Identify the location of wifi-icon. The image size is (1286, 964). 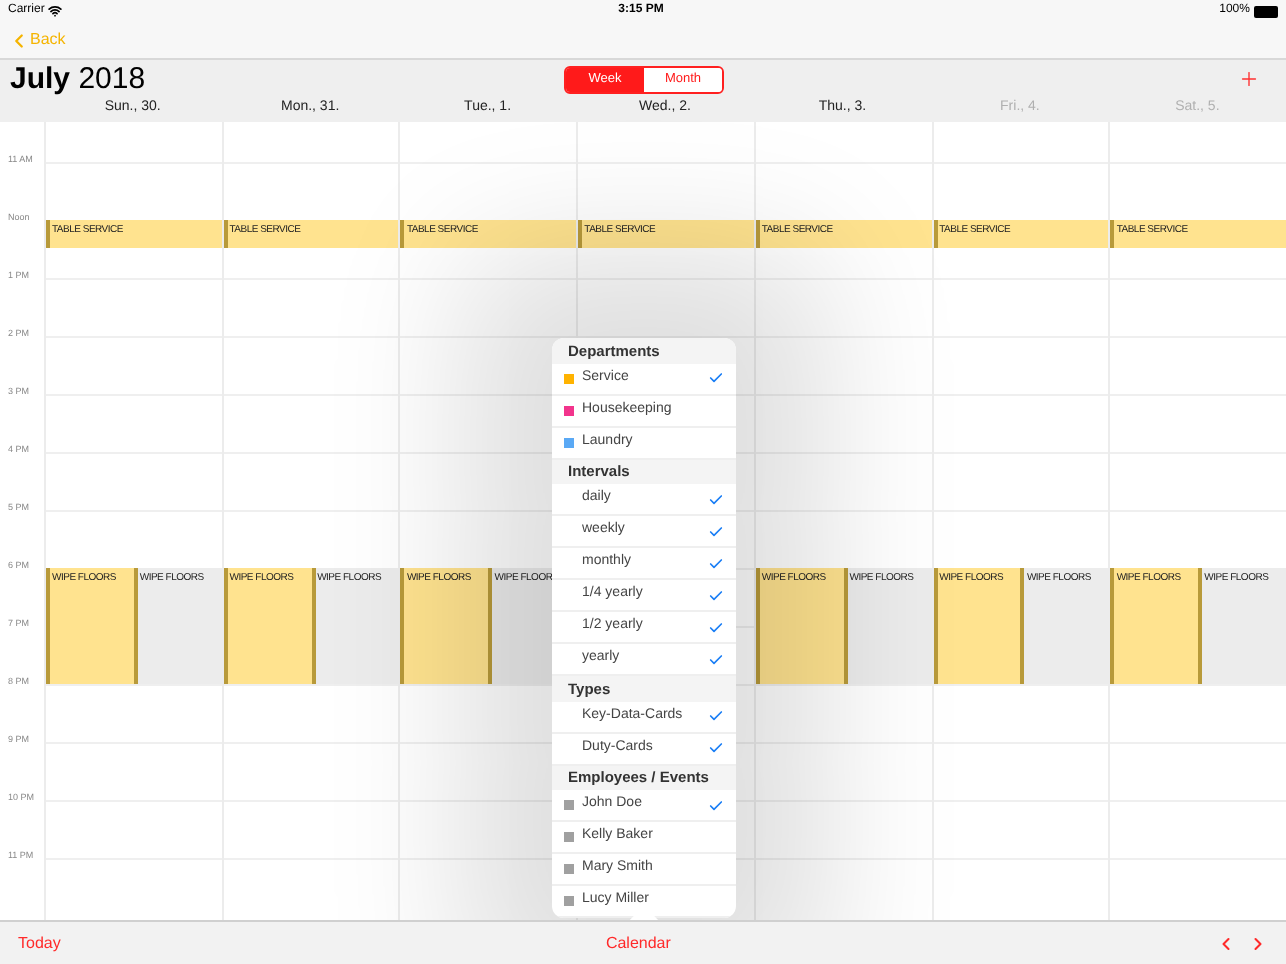
(55, 11).